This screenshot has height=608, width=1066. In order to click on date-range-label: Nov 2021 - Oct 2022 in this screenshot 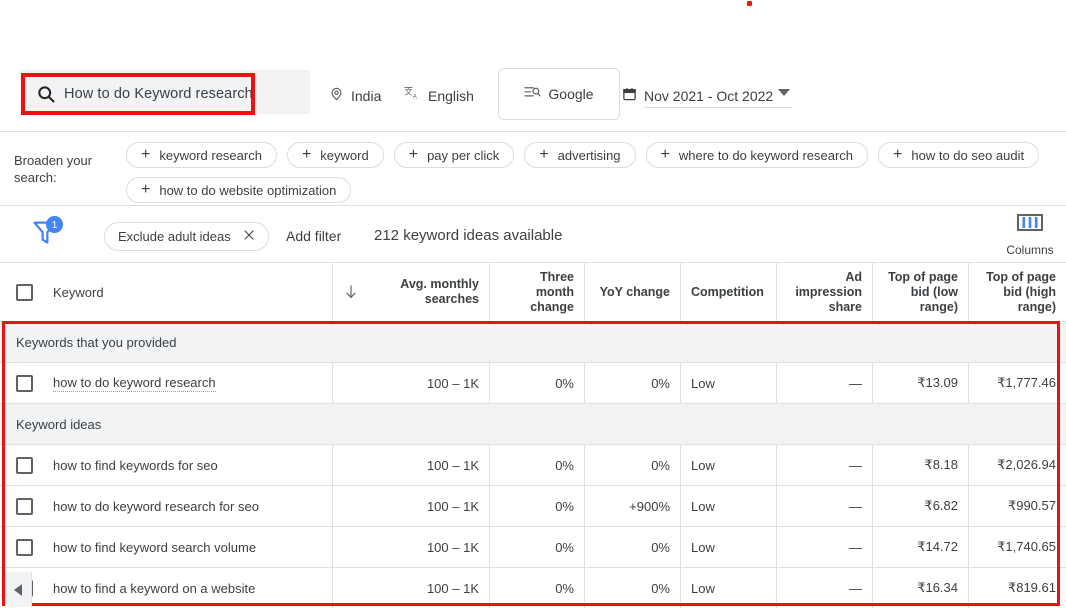, I will do `click(709, 95)`.